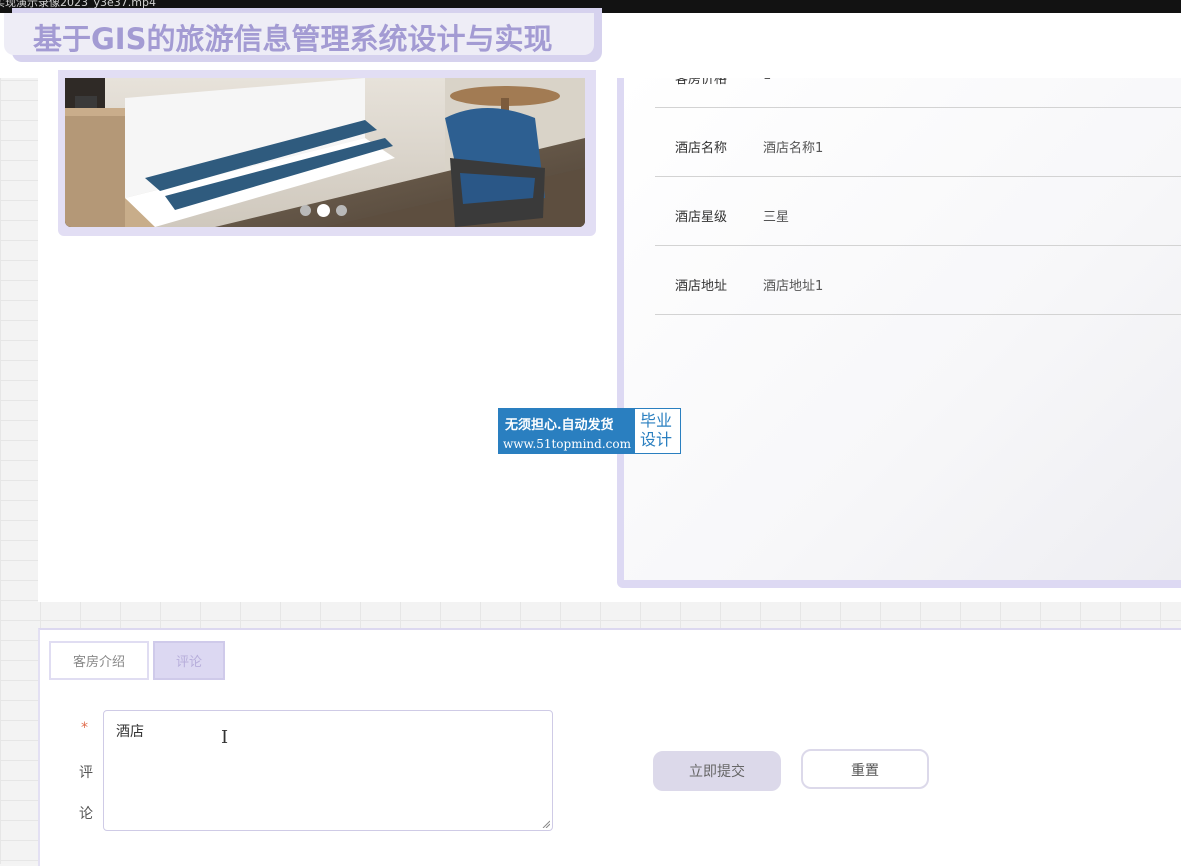 The width and height of the screenshot is (1181, 866). What do you see at coordinates (559, 425) in the screenshot?
I see `watermark-line1: 无须担心.自动发货` at bounding box center [559, 425].